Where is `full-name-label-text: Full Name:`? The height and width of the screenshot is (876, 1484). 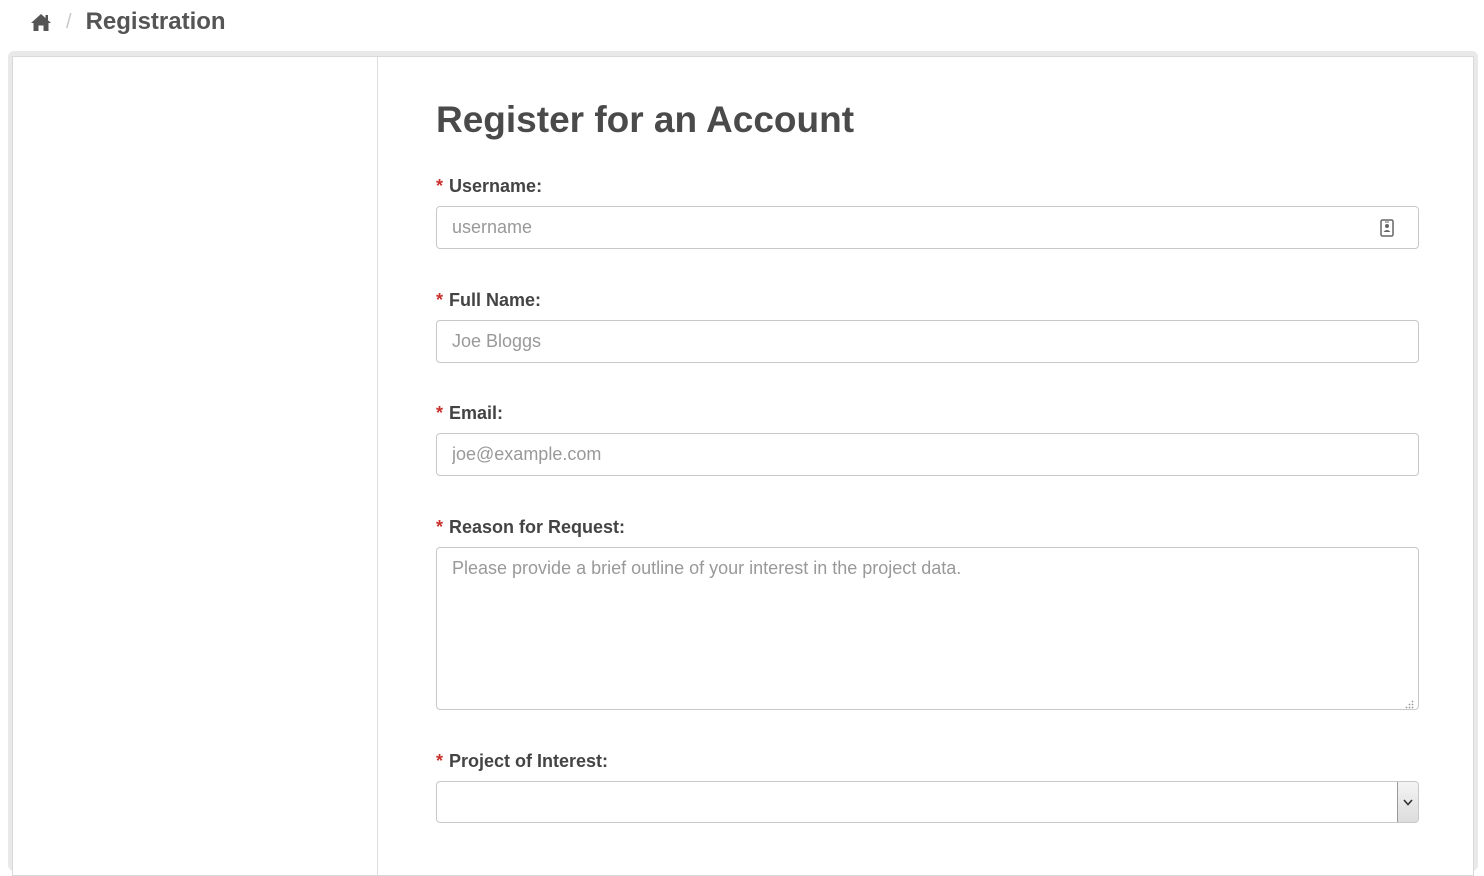 full-name-label-text: Full Name: is located at coordinates (495, 300).